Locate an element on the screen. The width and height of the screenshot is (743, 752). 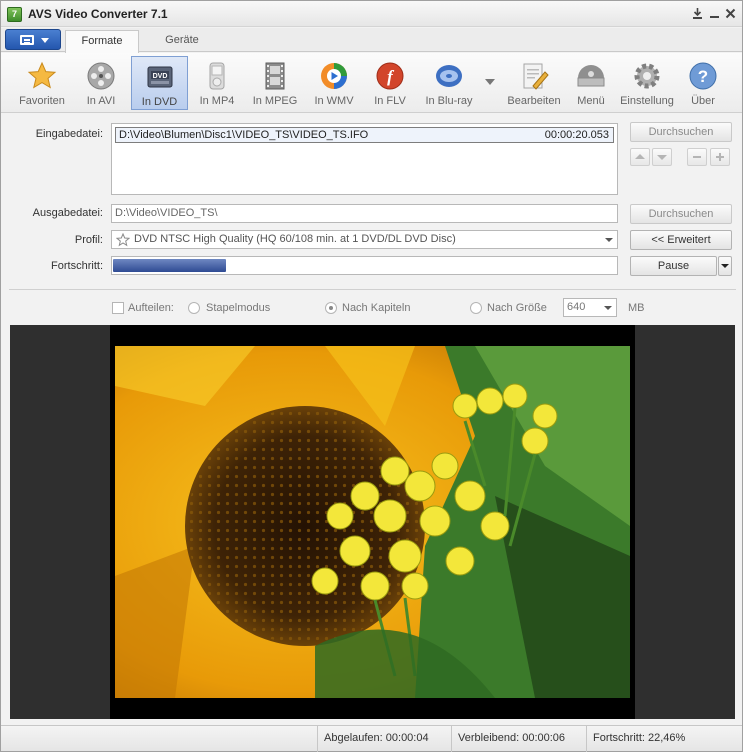
window-title: AVS Video Converter 7.1 is located at coordinates (98, 14).